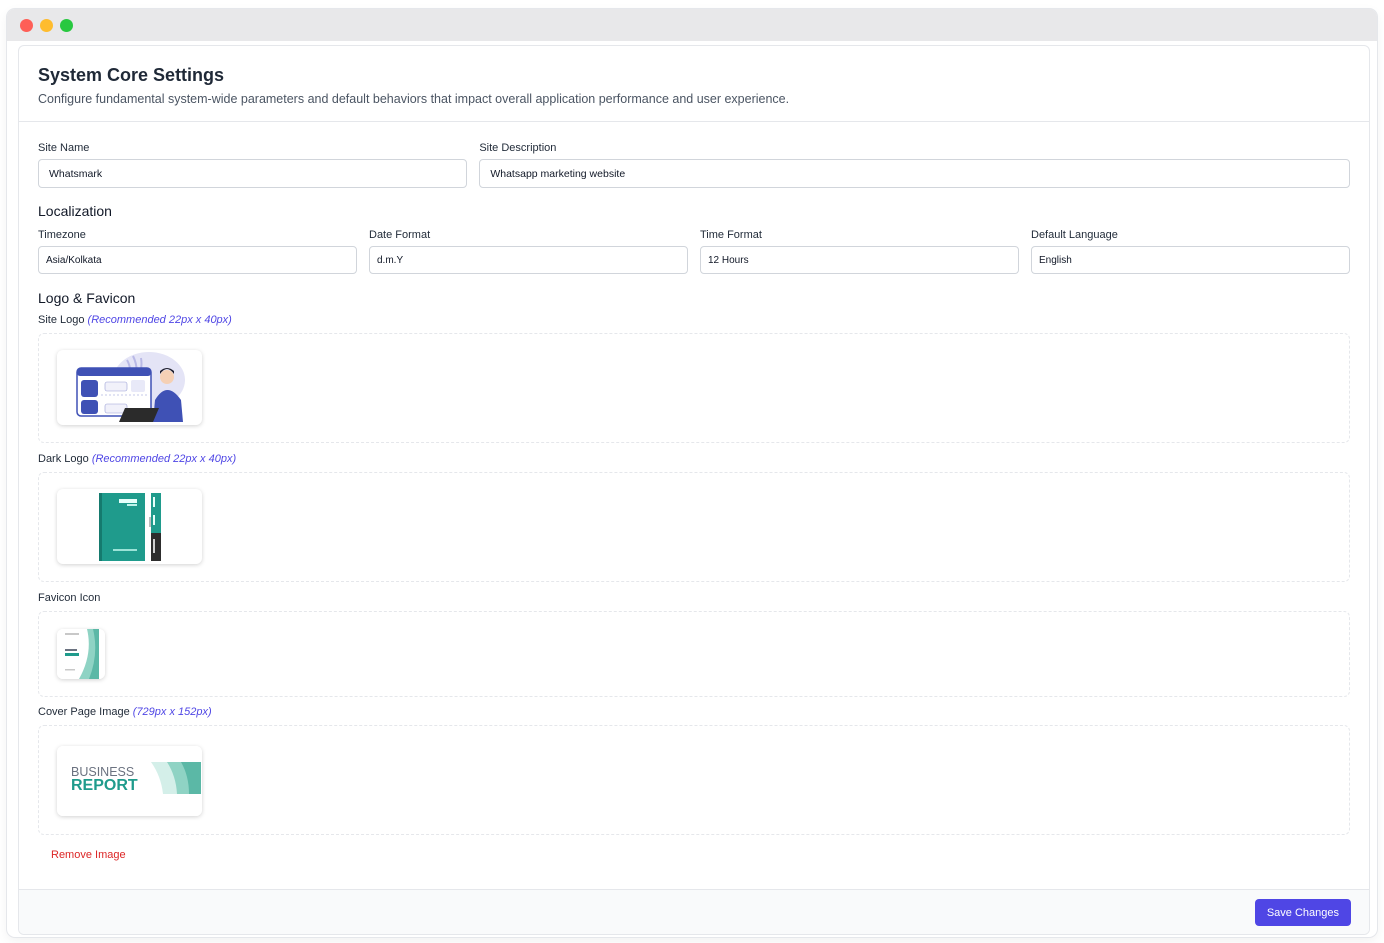 The image size is (1384, 943). What do you see at coordinates (694, 459) in the screenshot?
I see `dark-logo-label-row: Dark Logo (Recommended 22px x 40px)` at bounding box center [694, 459].